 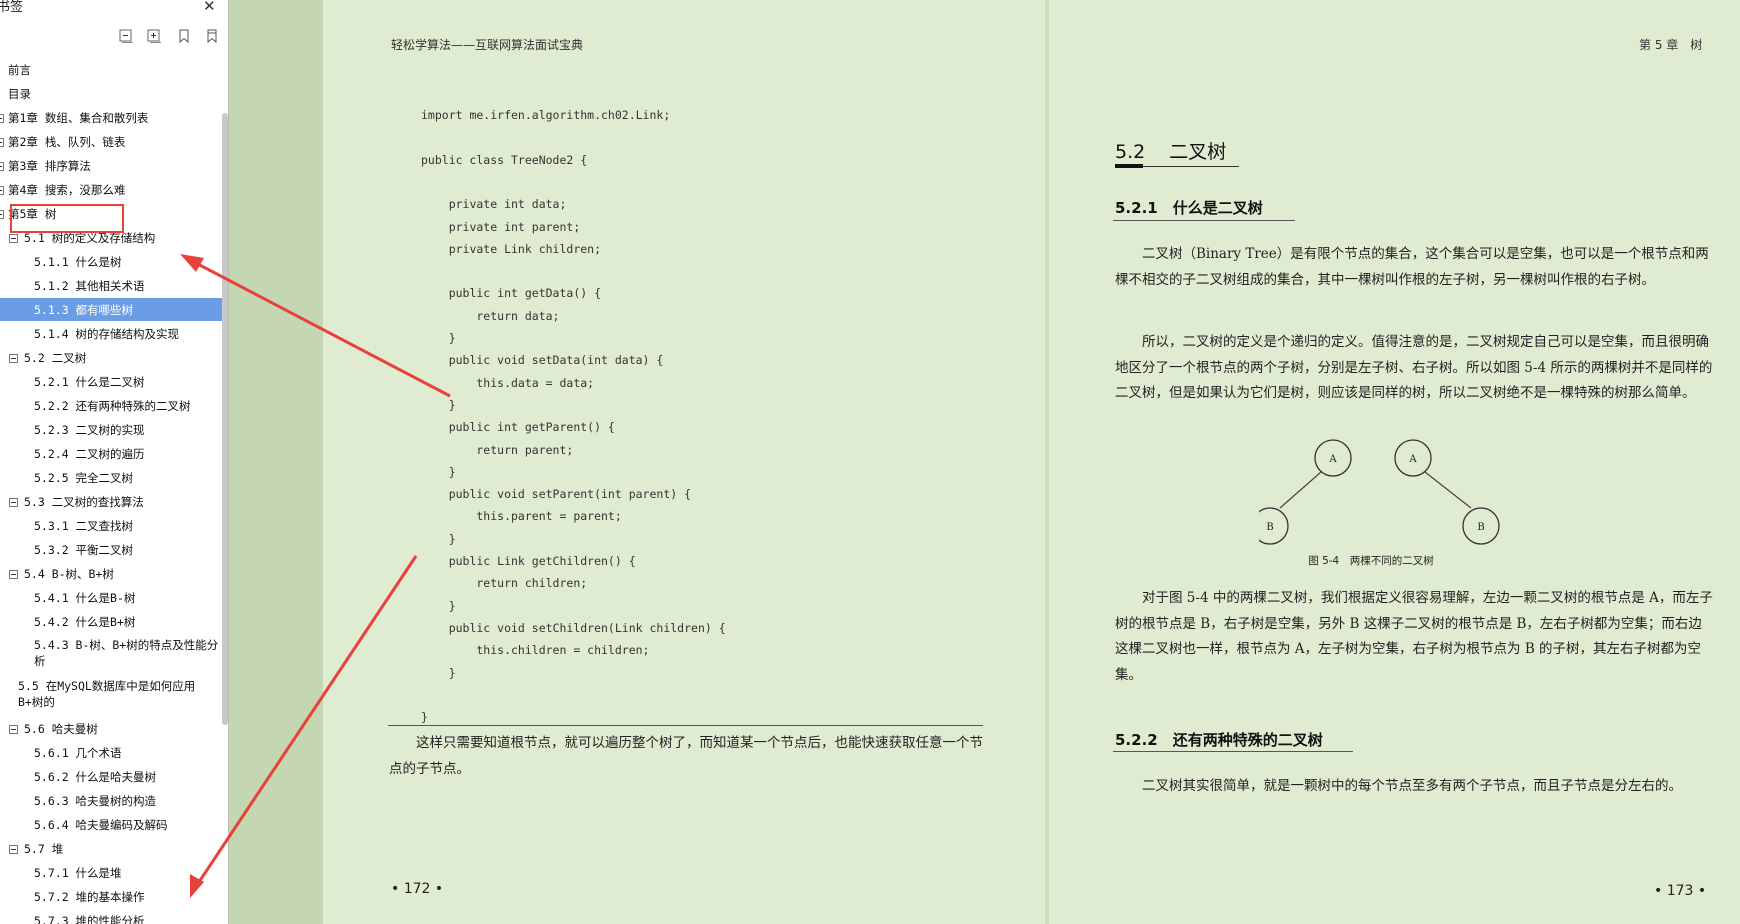 What do you see at coordinates (111, 752) in the screenshot?
I see `bookmark-item: 5.6.1 几个术语` at bounding box center [111, 752].